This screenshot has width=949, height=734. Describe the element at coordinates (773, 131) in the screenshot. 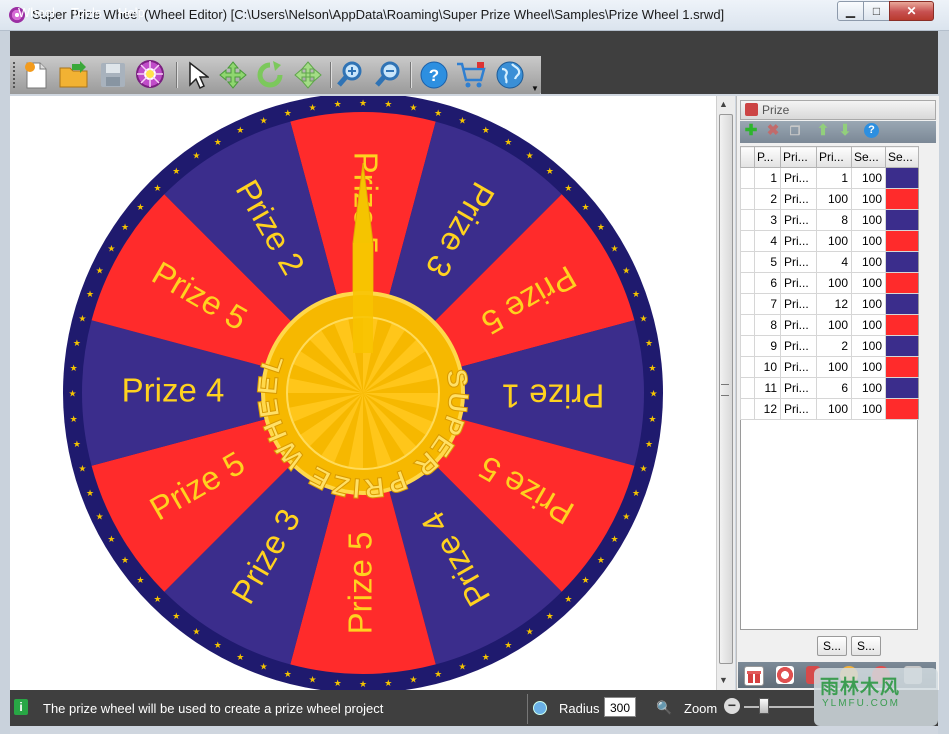

I see `delete-icon: ✖` at that location.